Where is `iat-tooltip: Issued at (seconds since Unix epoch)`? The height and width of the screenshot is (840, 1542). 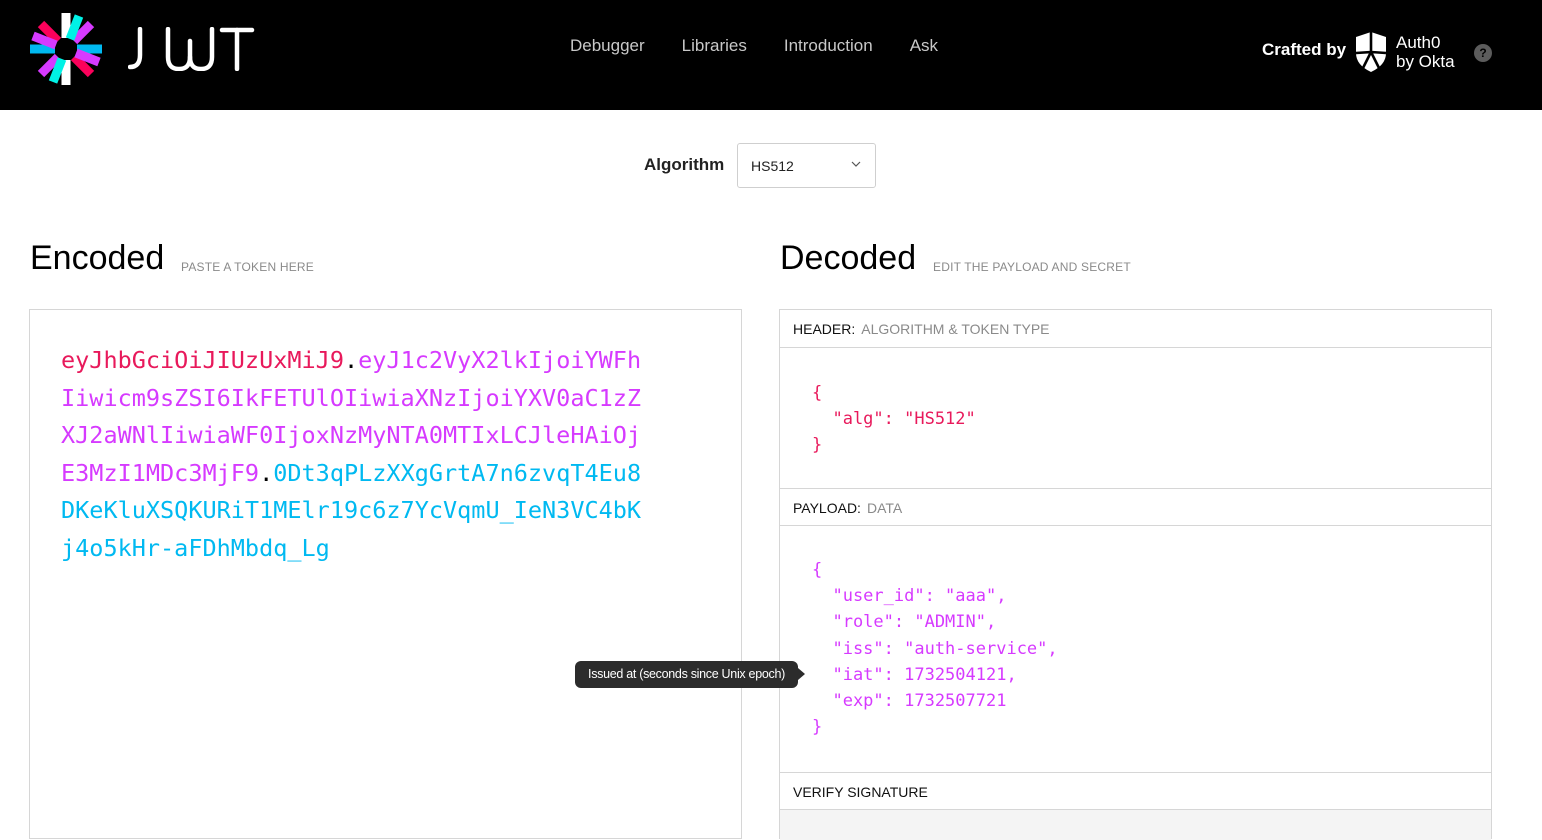 iat-tooltip: Issued at (seconds since Unix epoch) is located at coordinates (686, 674).